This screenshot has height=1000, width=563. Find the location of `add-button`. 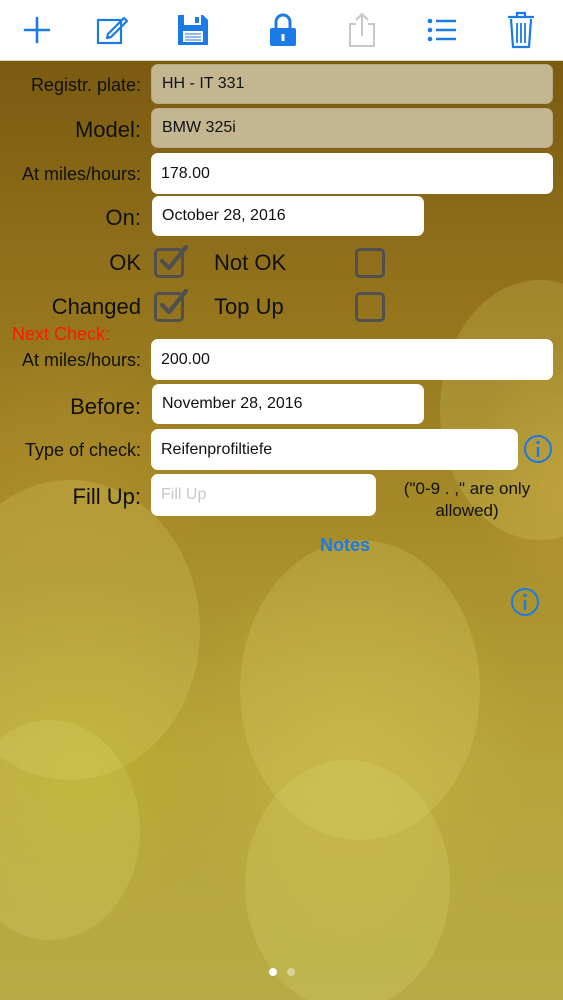

add-button is located at coordinates (37, 30).